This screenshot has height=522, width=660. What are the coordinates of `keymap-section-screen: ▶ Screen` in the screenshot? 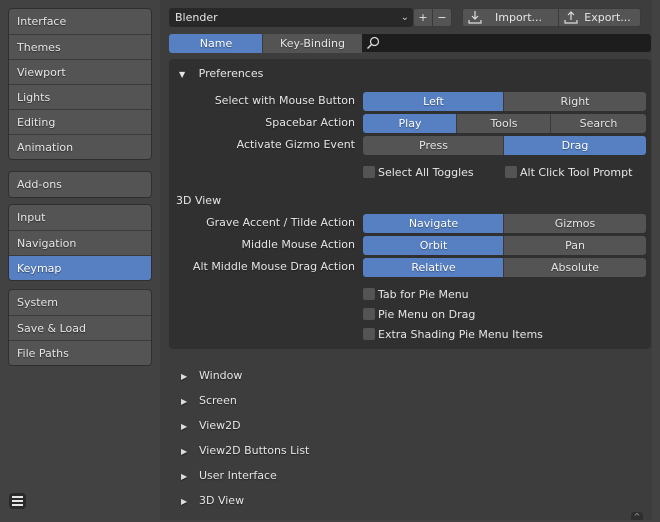 It's located at (209, 400).